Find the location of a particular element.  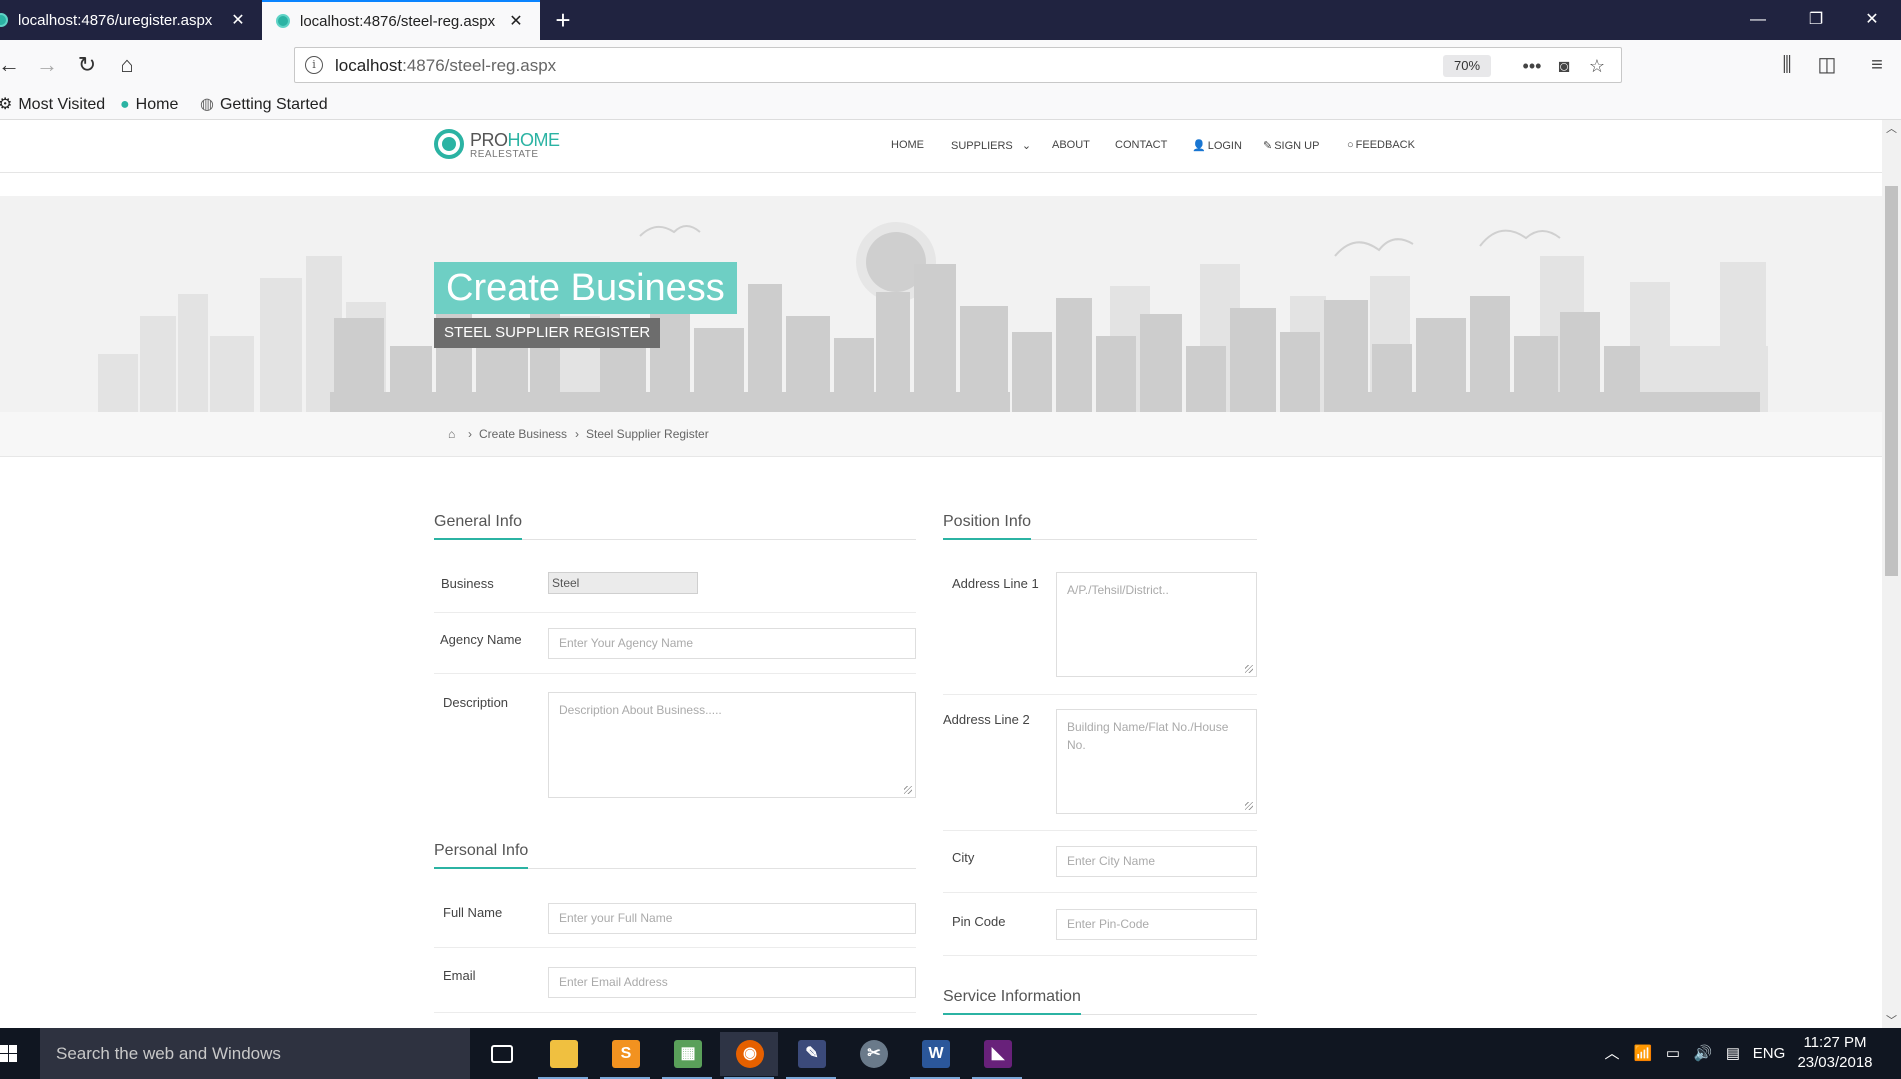

tab-uregister: localhost:4876/uregister.aspx ✕ is located at coordinates (131, 20).